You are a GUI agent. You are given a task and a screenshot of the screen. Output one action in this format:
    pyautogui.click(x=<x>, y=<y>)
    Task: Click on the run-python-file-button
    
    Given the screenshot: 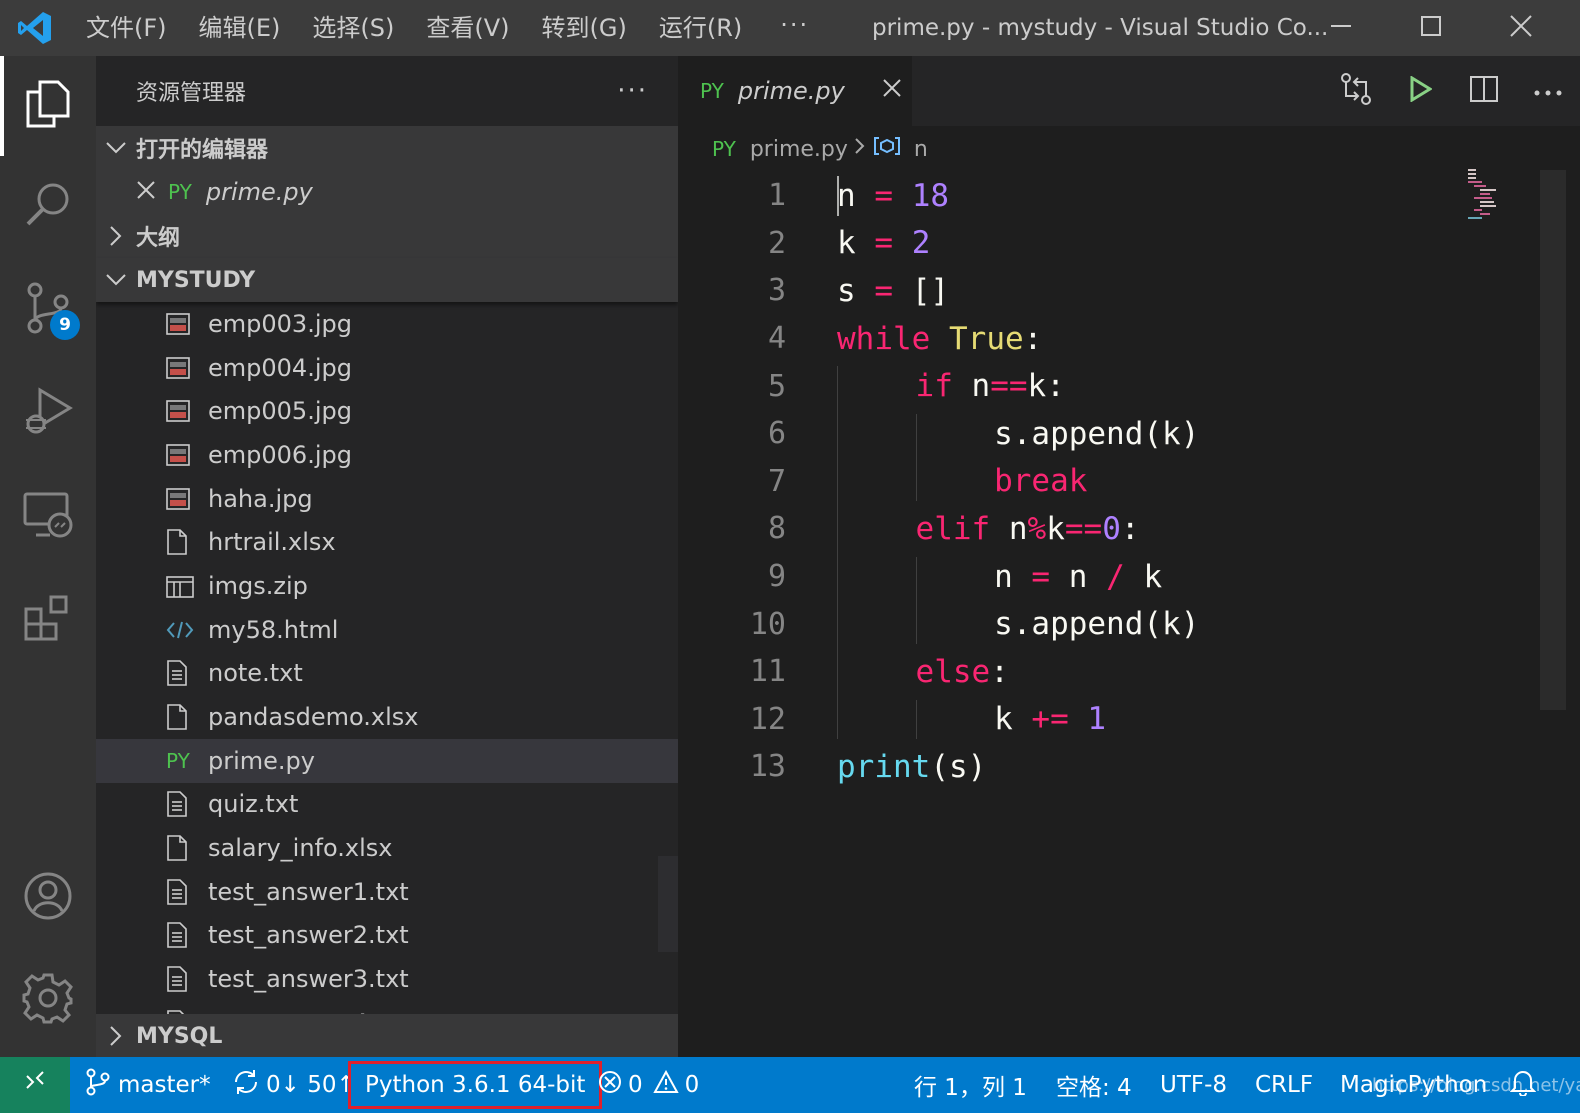 What is the action you would take?
    pyautogui.click(x=1420, y=91)
    